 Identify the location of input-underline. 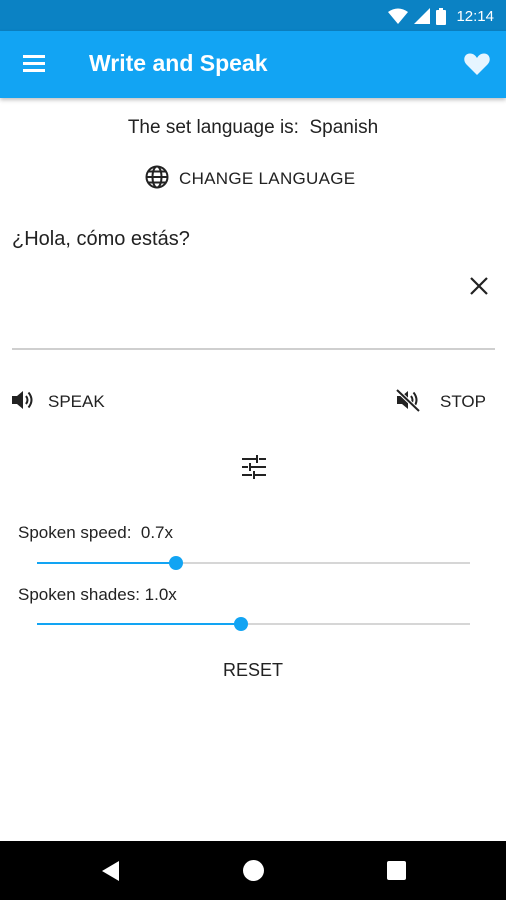
(253, 349).